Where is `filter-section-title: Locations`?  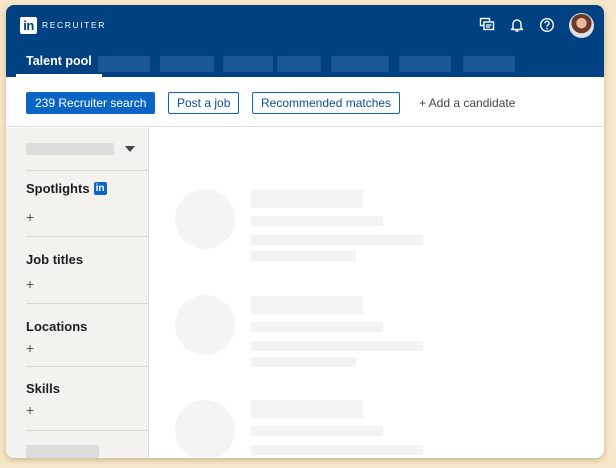 filter-section-title: Locations is located at coordinates (57, 326).